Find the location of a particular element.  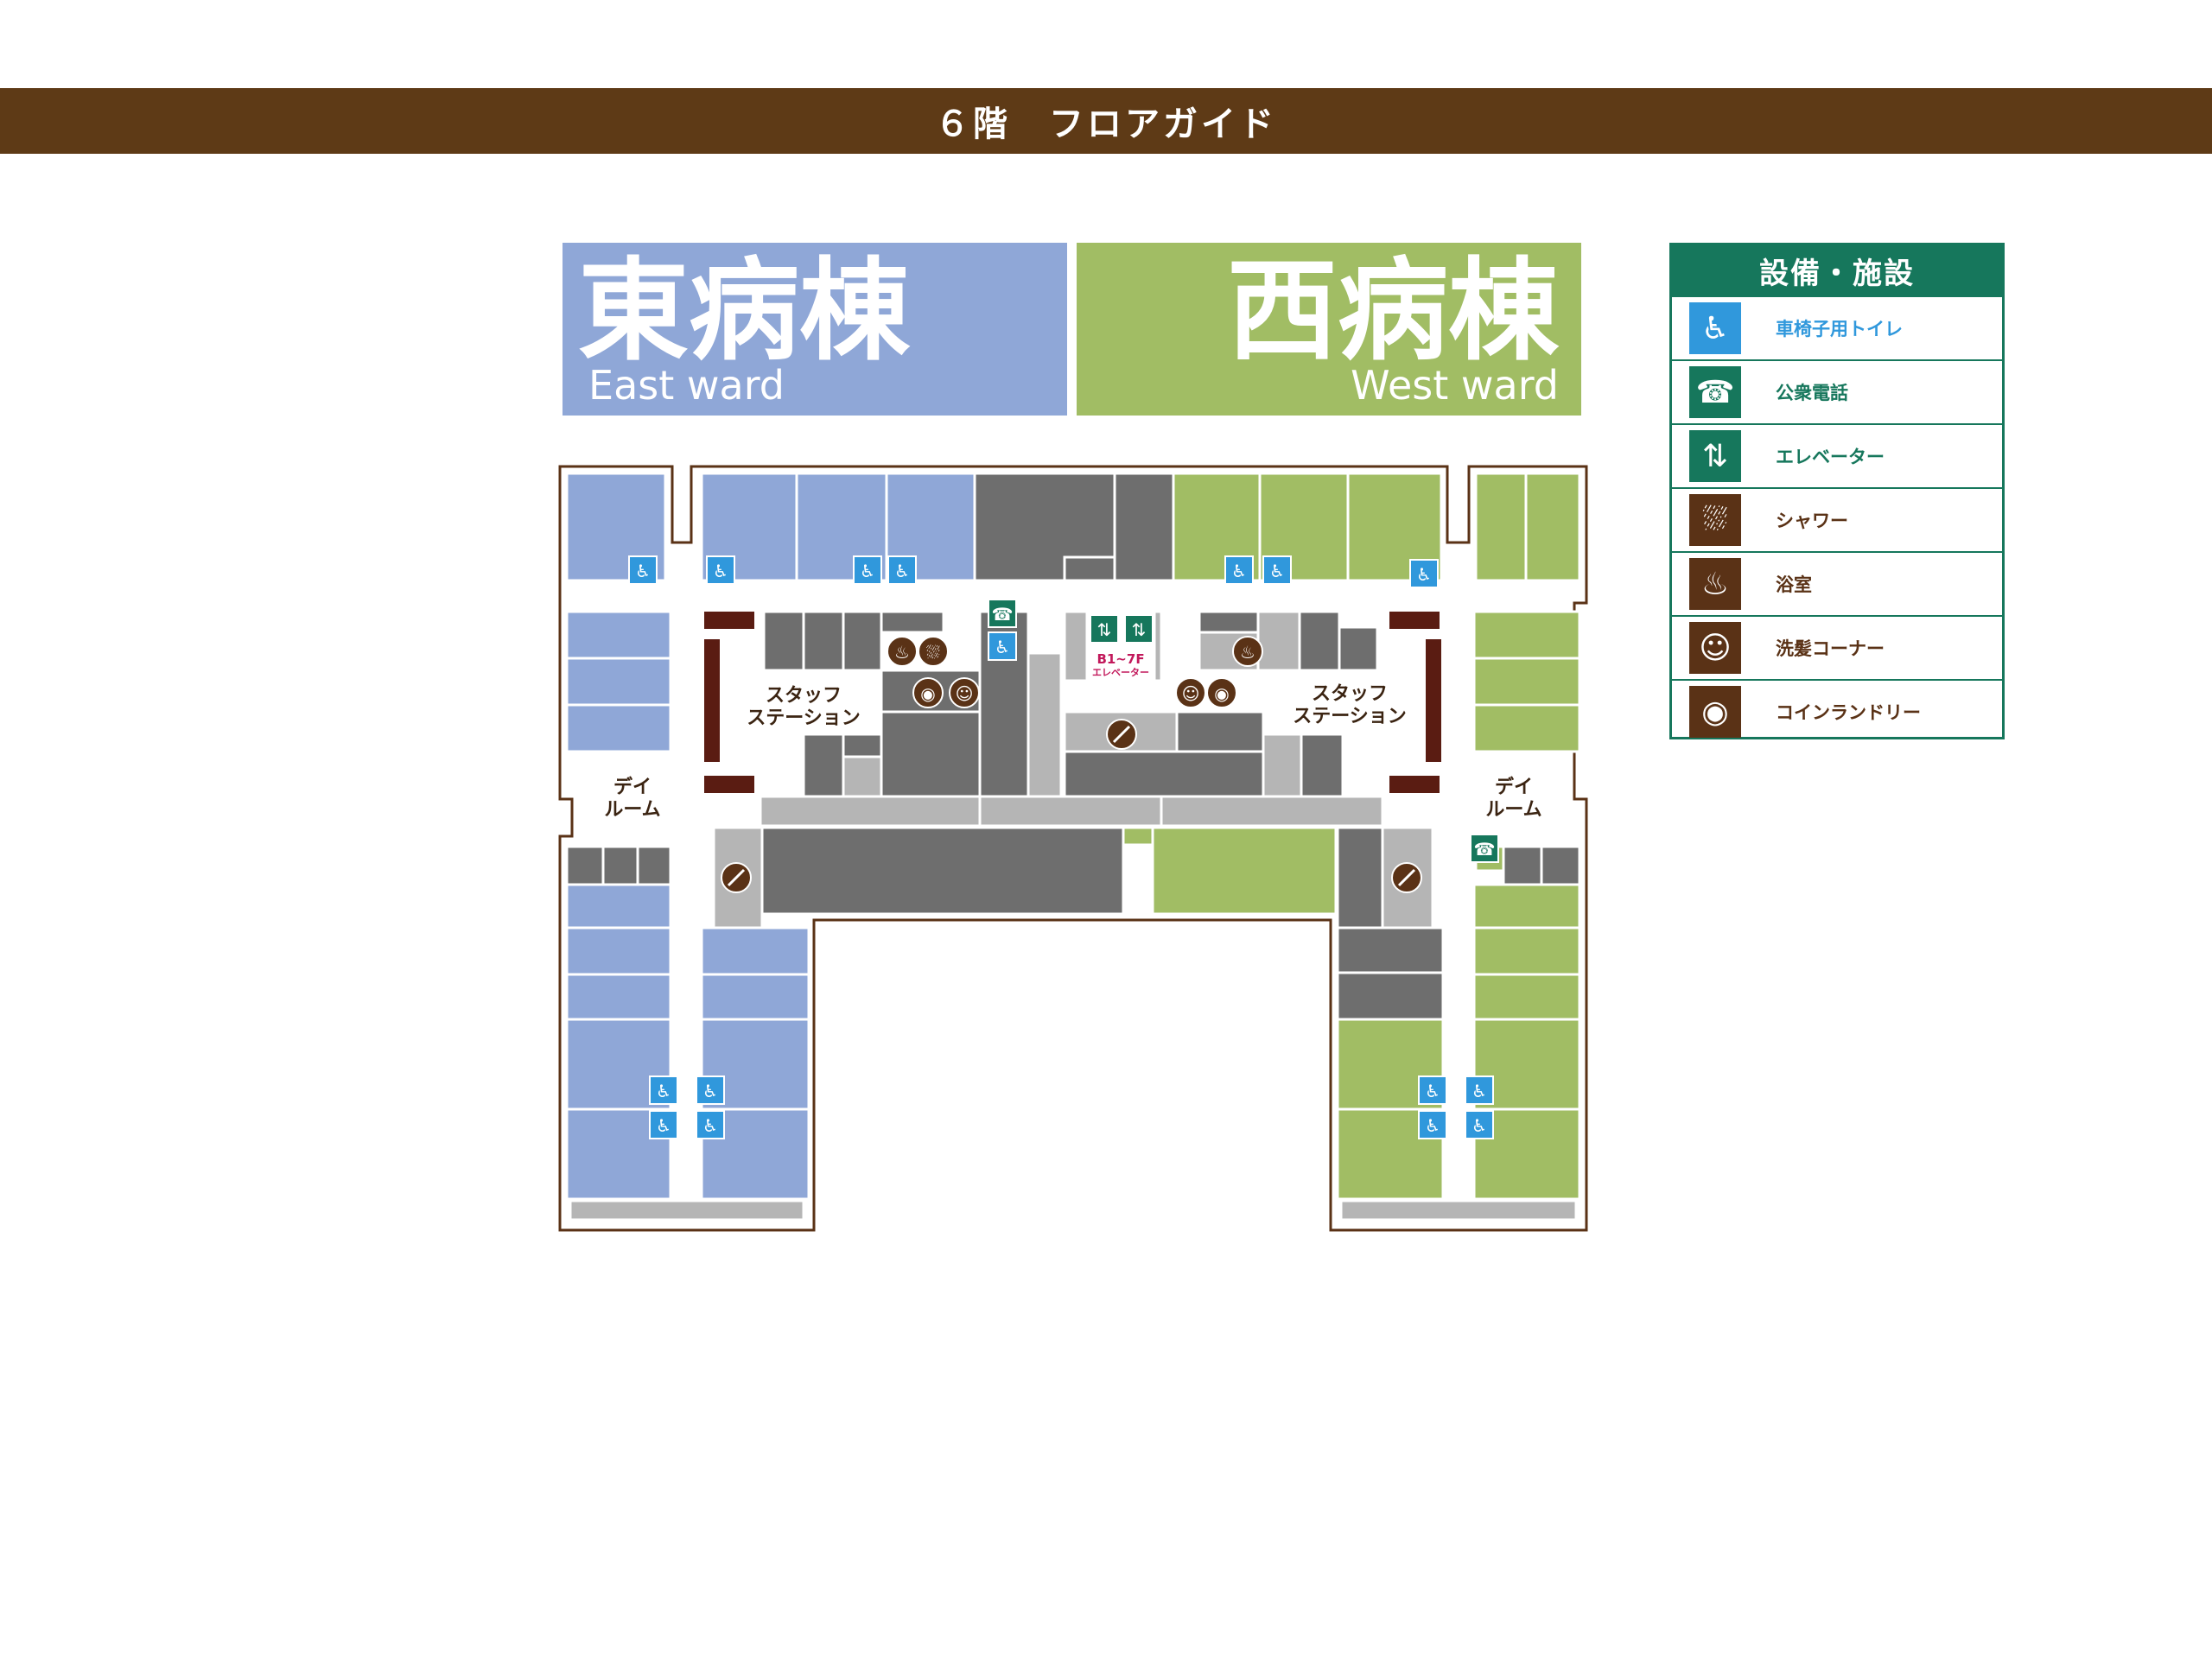

west-balcony is located at coordinates (1458, 1210).